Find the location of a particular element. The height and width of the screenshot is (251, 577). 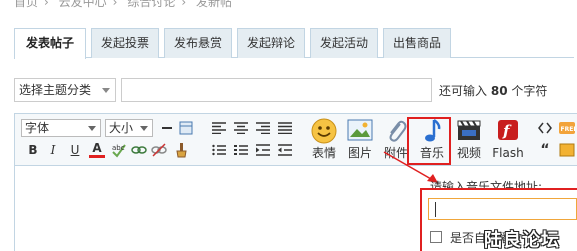

table-icon is located at coordinates (186, 128).